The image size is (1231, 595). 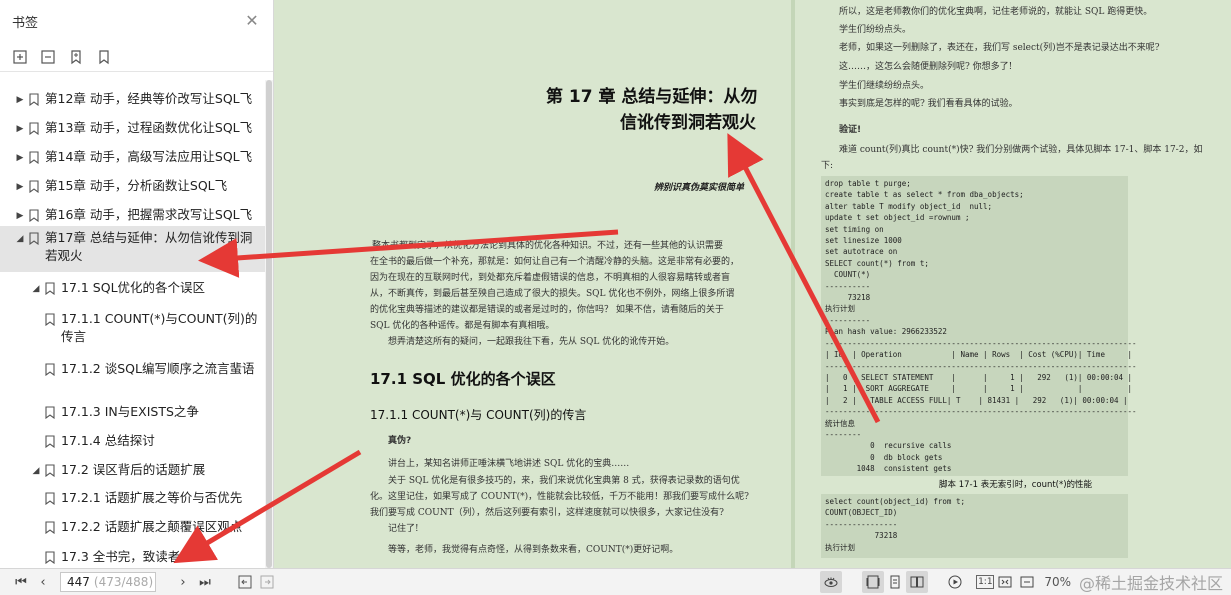 What do you see at coordinates (149, 98) in the screenshot?
I see `toc-item-label: 第12章 动手，经典等价改写让SQL飞` at bounding box center [149, 98].